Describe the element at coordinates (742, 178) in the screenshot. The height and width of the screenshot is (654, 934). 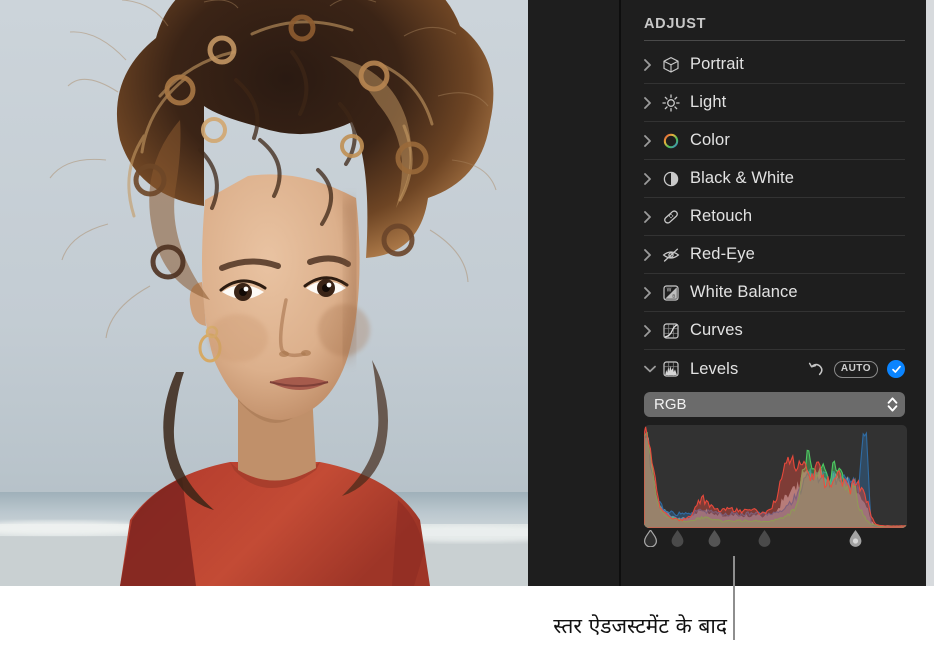
I see `adjust-row-label: Black & White` at that location.